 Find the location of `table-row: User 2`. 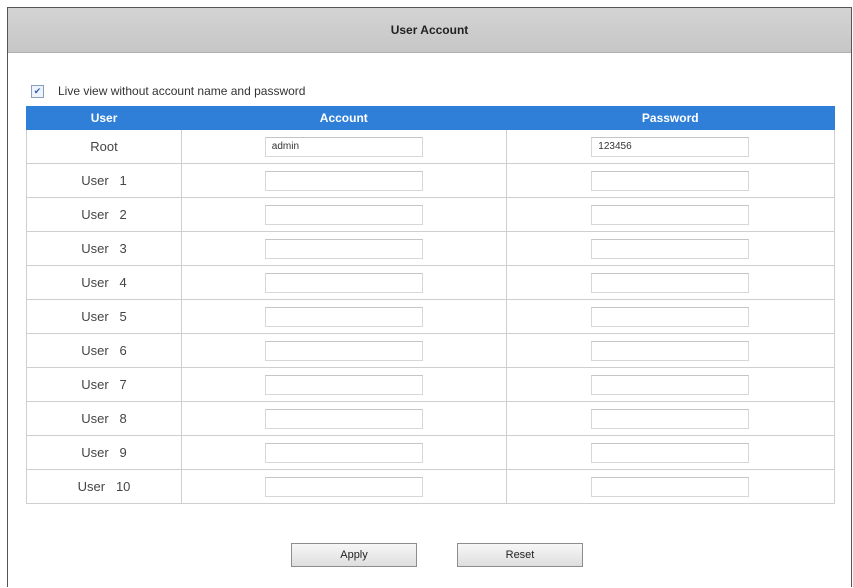

table-row: User 2 is located at coordinates (430, 214).